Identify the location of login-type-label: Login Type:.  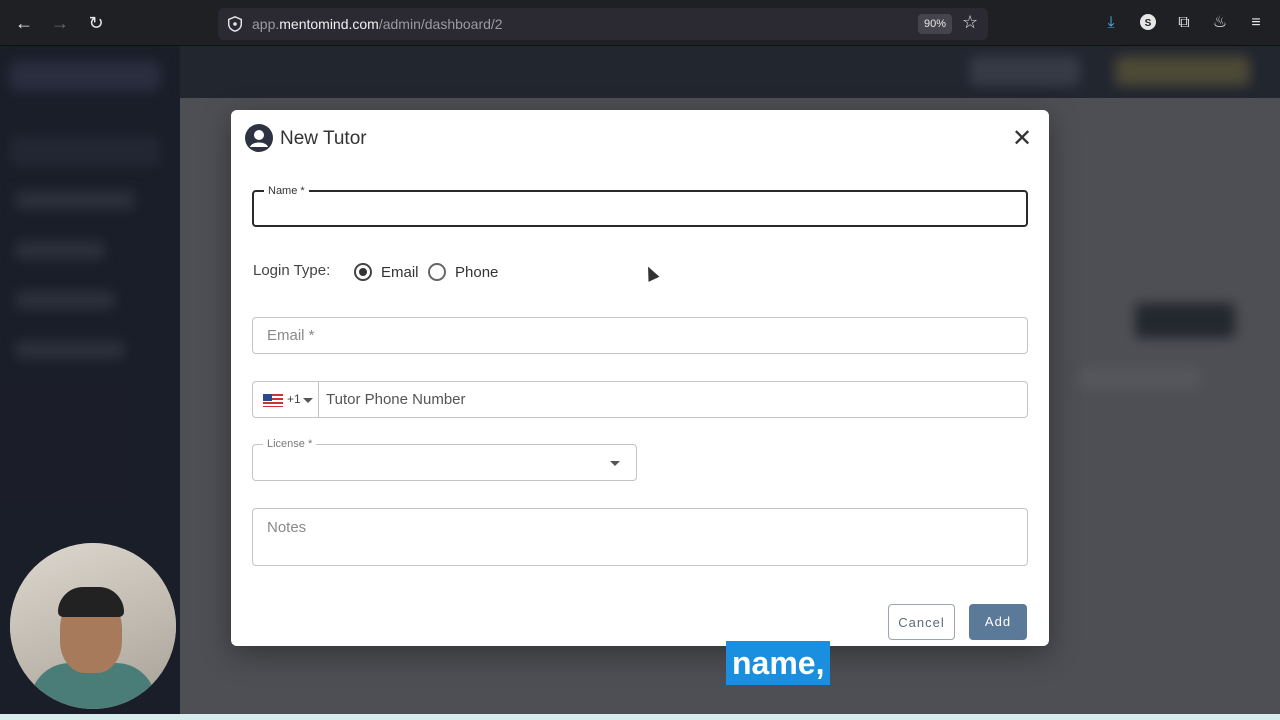
(292, 270).